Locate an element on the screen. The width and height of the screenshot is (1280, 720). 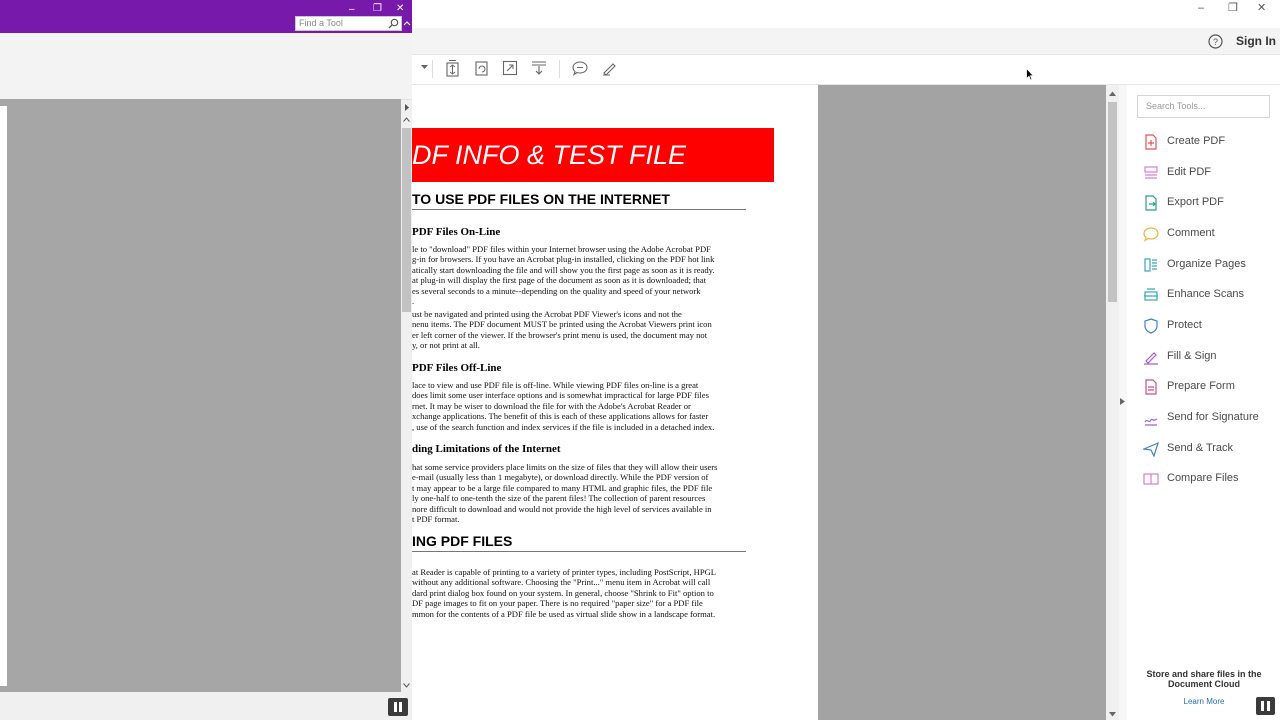
prepare-form-icon is located at coordinates (1151, 387).